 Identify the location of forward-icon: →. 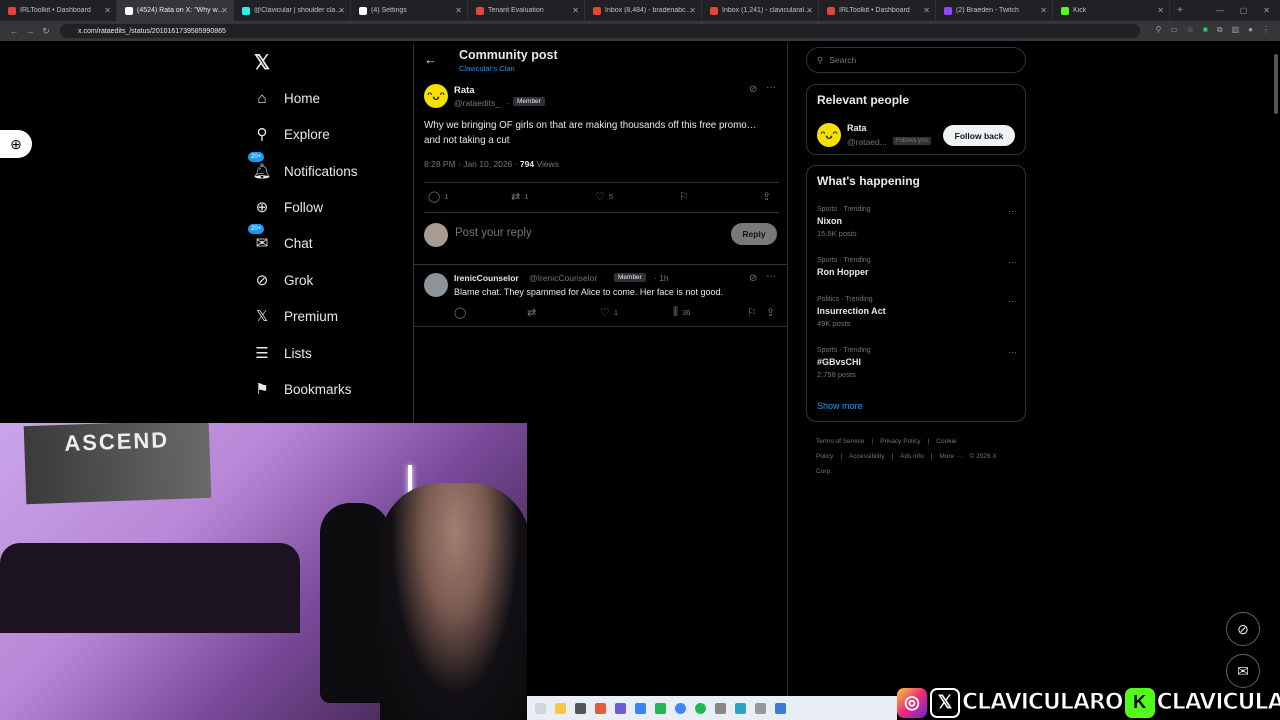
(30, 31).